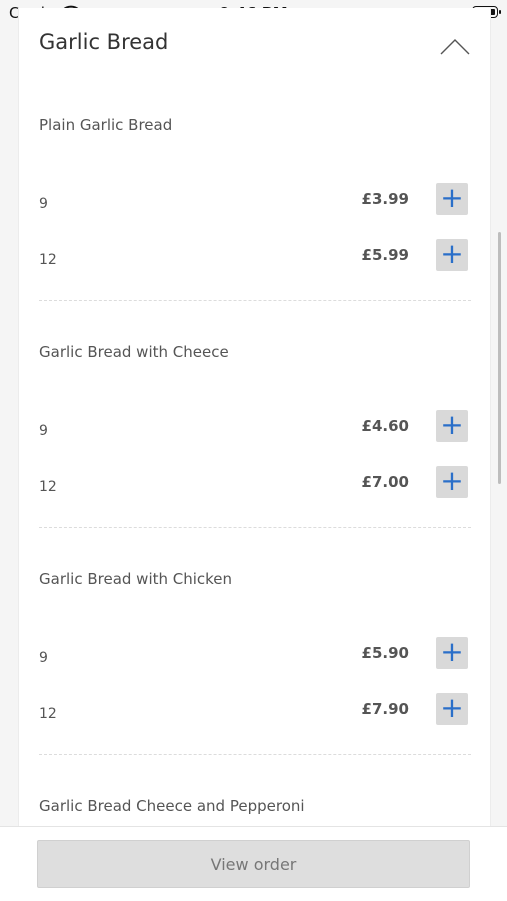  Describe the element at coordinates (385, 255) in the screenshot. I see `price-label: £5.99` at that location.